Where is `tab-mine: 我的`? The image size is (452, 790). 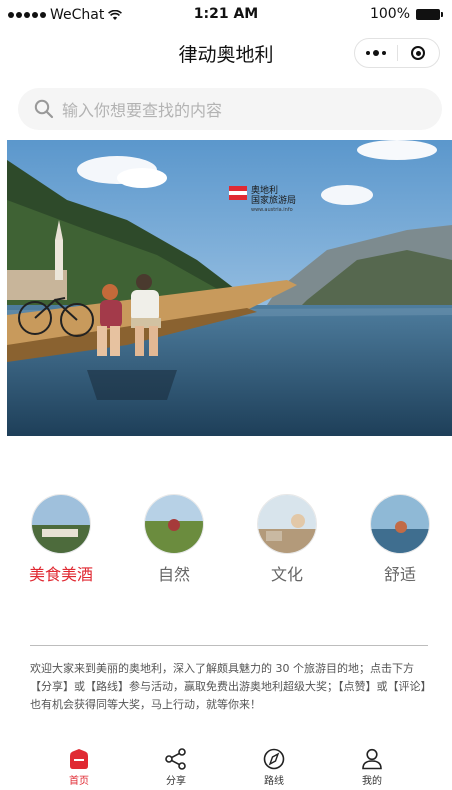 tab-mine: 我的 is located at coordinates (372, 767).